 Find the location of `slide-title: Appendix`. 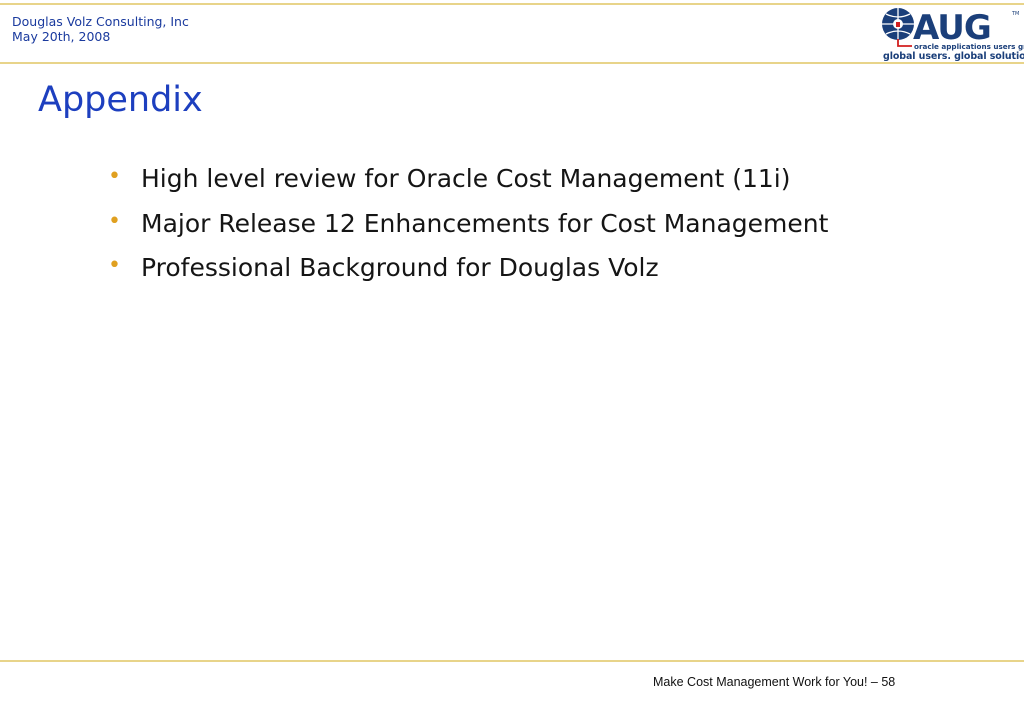

slide-title: Appendix is located at coordinates (120, 100).